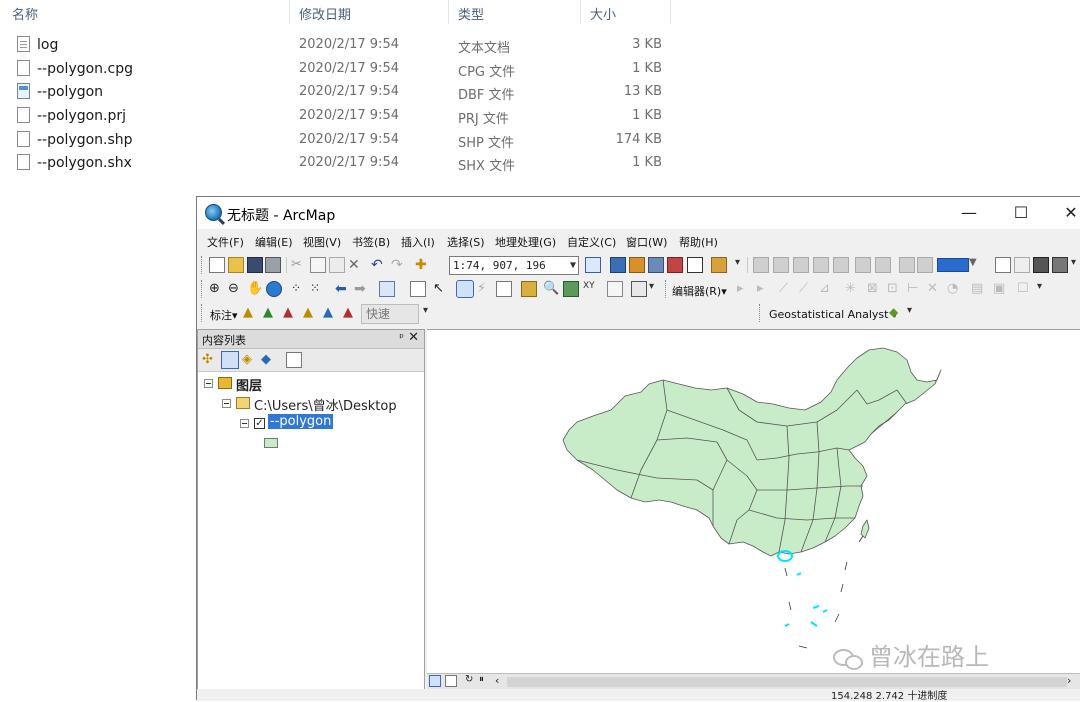 The height and width of the screenshot is (702, 1080). Describe the element at coordinates (340, 45) in the screenshot. I see `file-row: log 2020/2/17 9:54 文本文档 3 KB` at that location.